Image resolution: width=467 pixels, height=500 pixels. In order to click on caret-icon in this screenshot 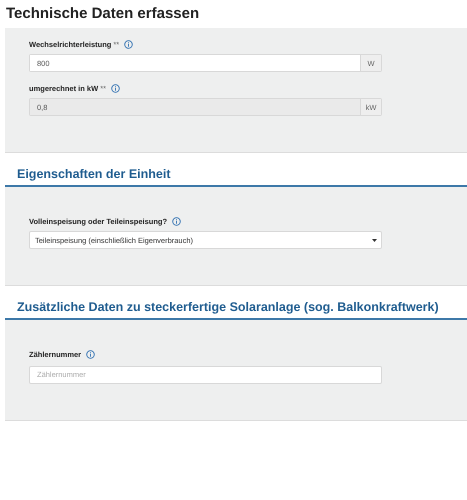, I will do `click(374, 240)`.